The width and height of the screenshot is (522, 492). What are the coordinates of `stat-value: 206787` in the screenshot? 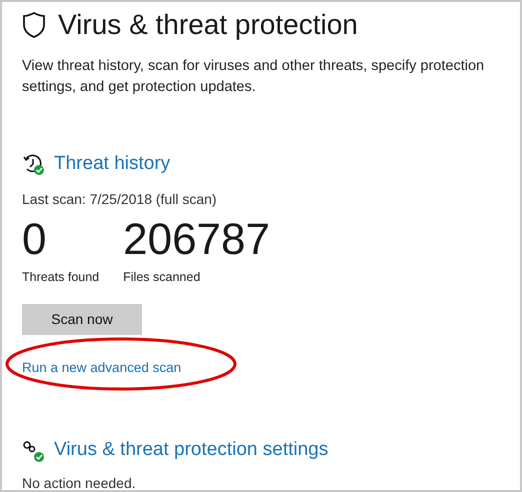 It's located at (196, 240).